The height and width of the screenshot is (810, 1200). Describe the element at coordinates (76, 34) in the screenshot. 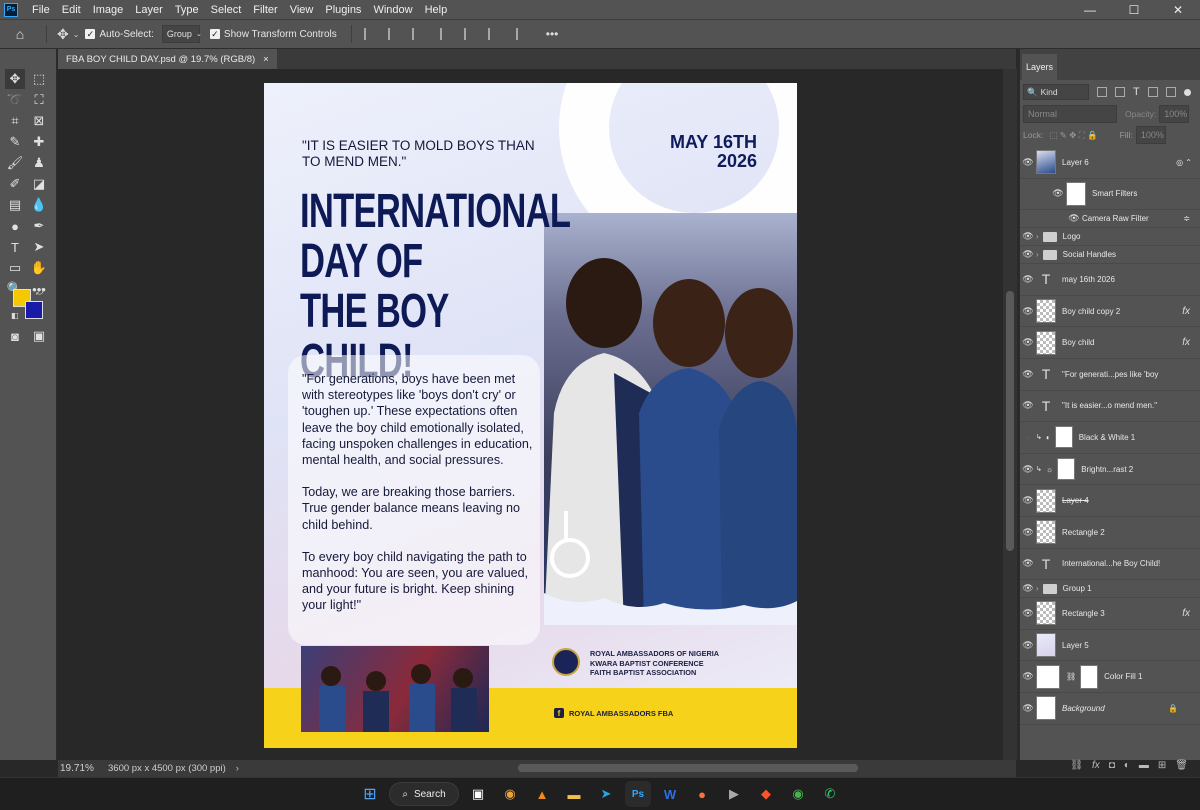

I see `chevron-down-icon: ⌄` at that location.